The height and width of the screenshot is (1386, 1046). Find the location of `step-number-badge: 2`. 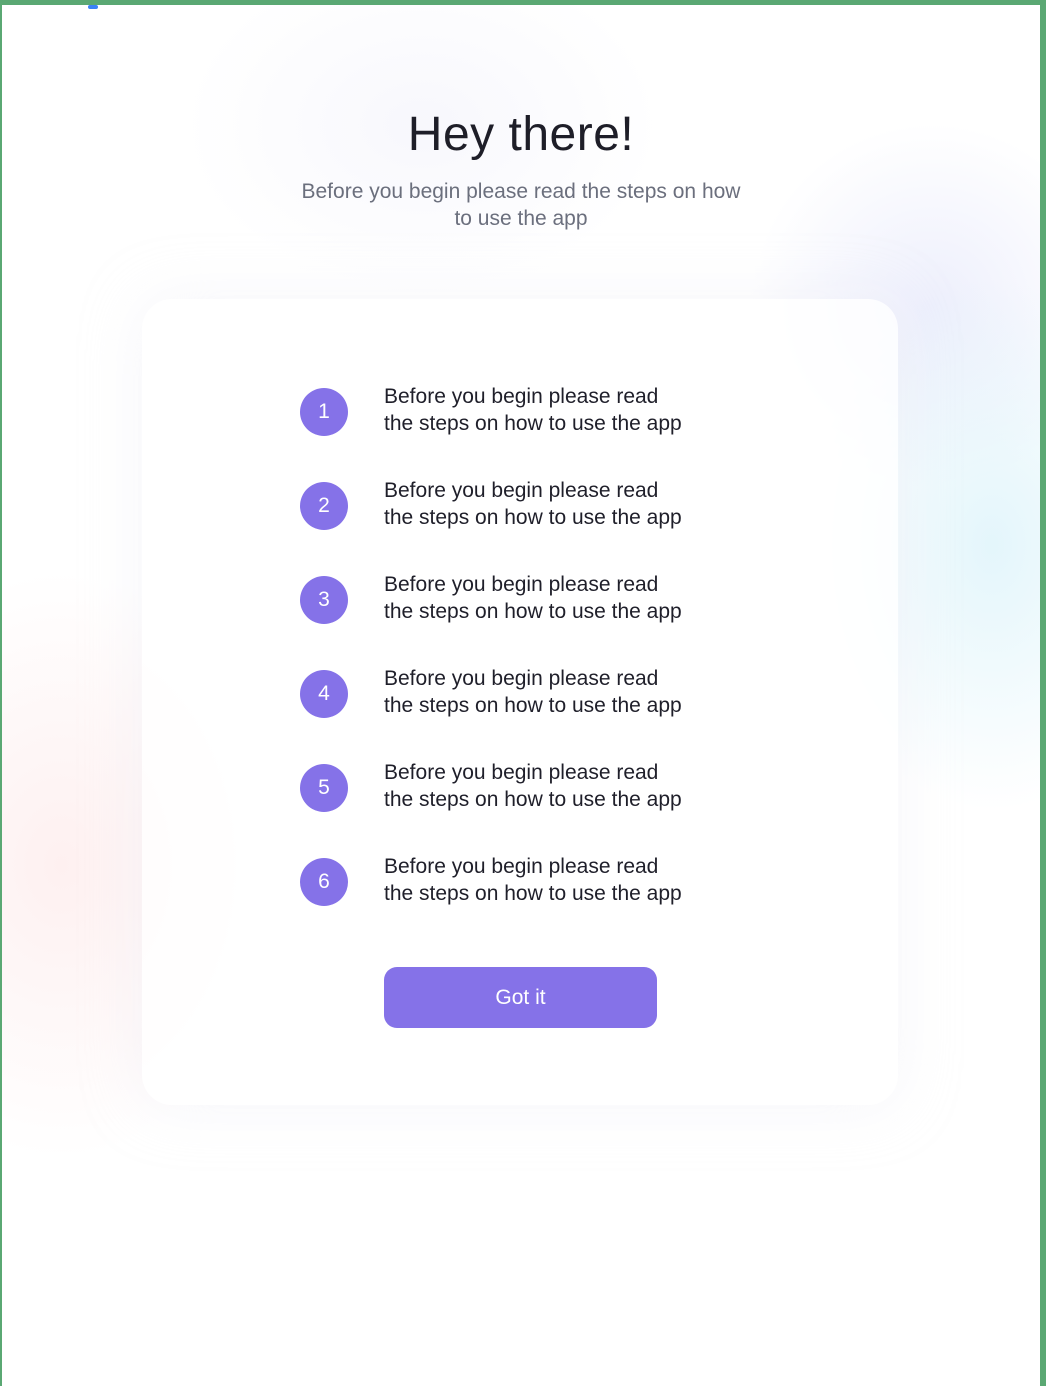

step-number-badge: 2 is located at coordinates (324, 506).